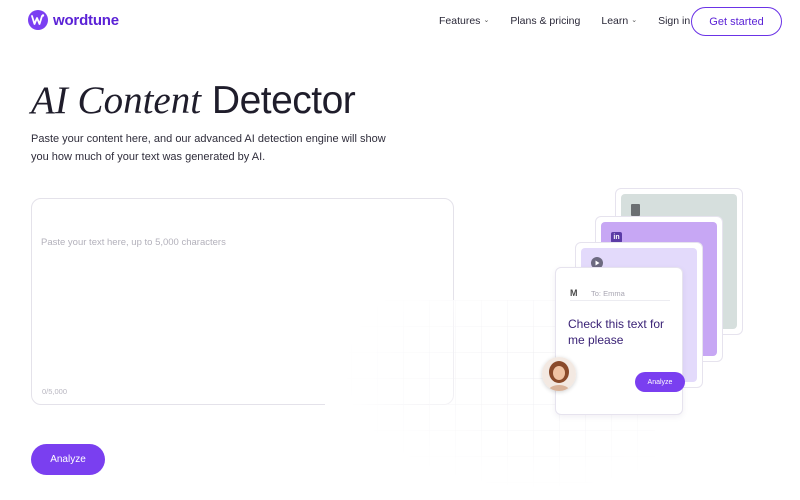  Describe the element at coordinates (116, 100) in the screenshot. I see `page-title-italic: AI Content` at that location.